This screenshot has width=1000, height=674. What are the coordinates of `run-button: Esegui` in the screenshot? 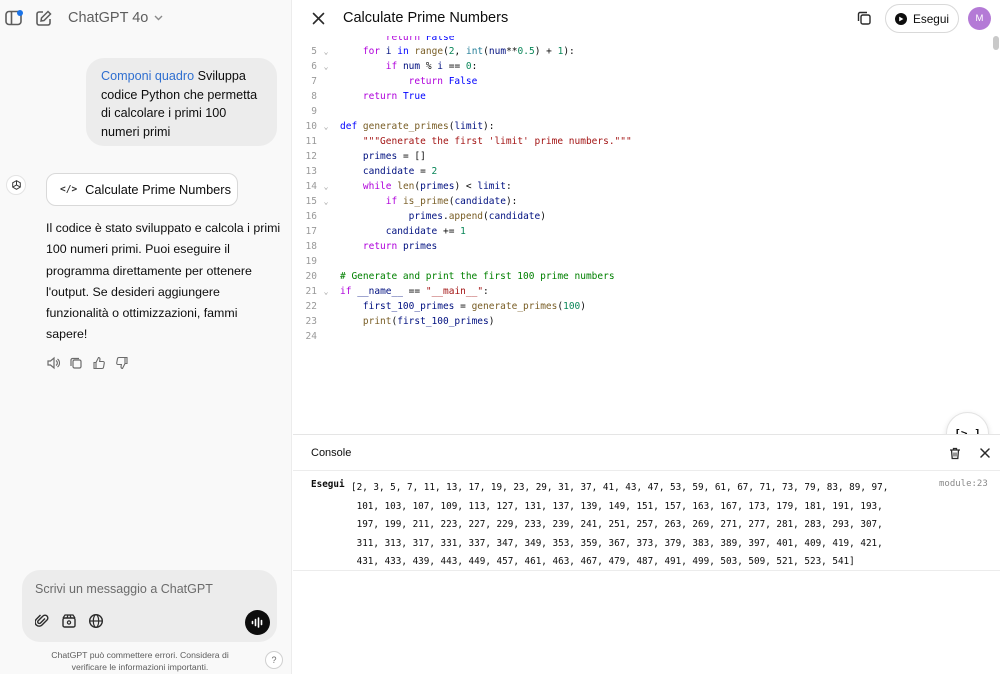 It's located at (922, 18).